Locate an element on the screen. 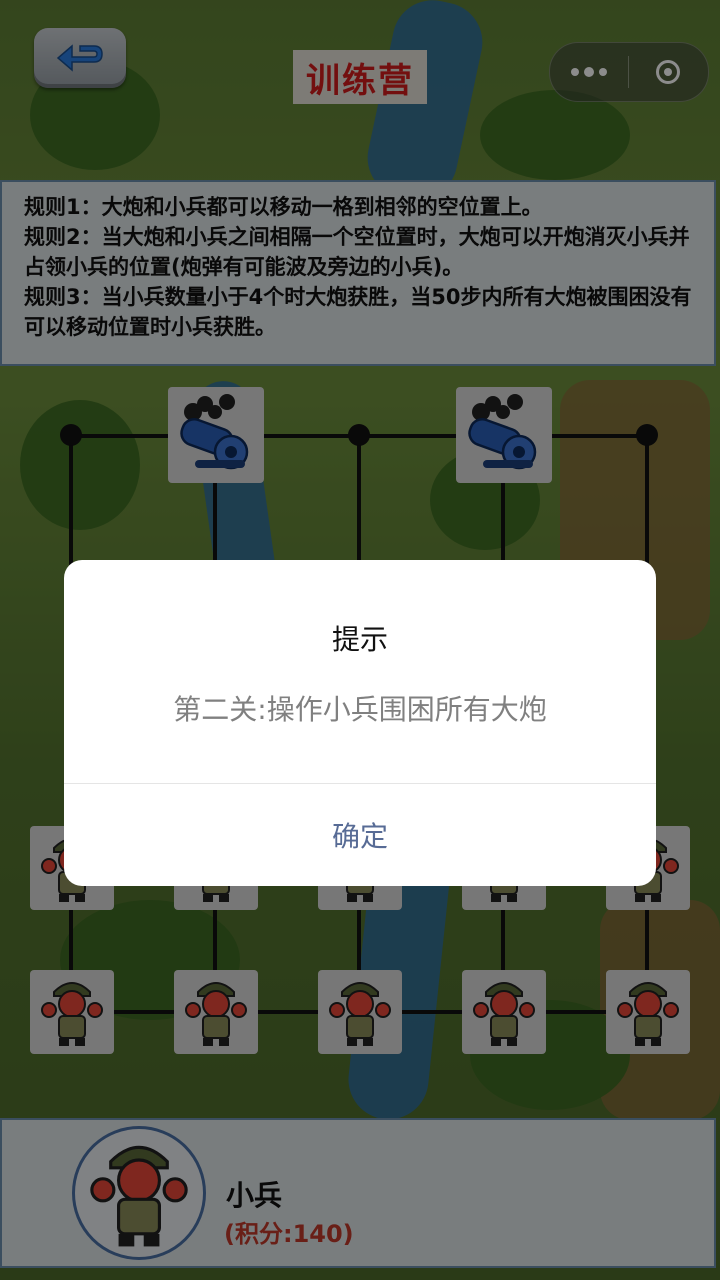  dialog-title: 提示 is located at coordinates (359, 639).